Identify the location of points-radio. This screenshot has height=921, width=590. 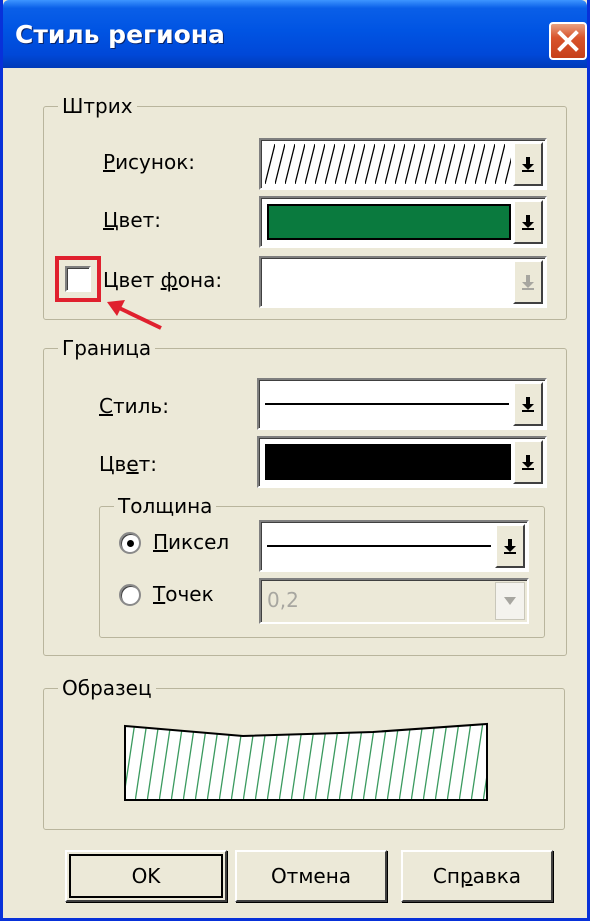
(130, 595).